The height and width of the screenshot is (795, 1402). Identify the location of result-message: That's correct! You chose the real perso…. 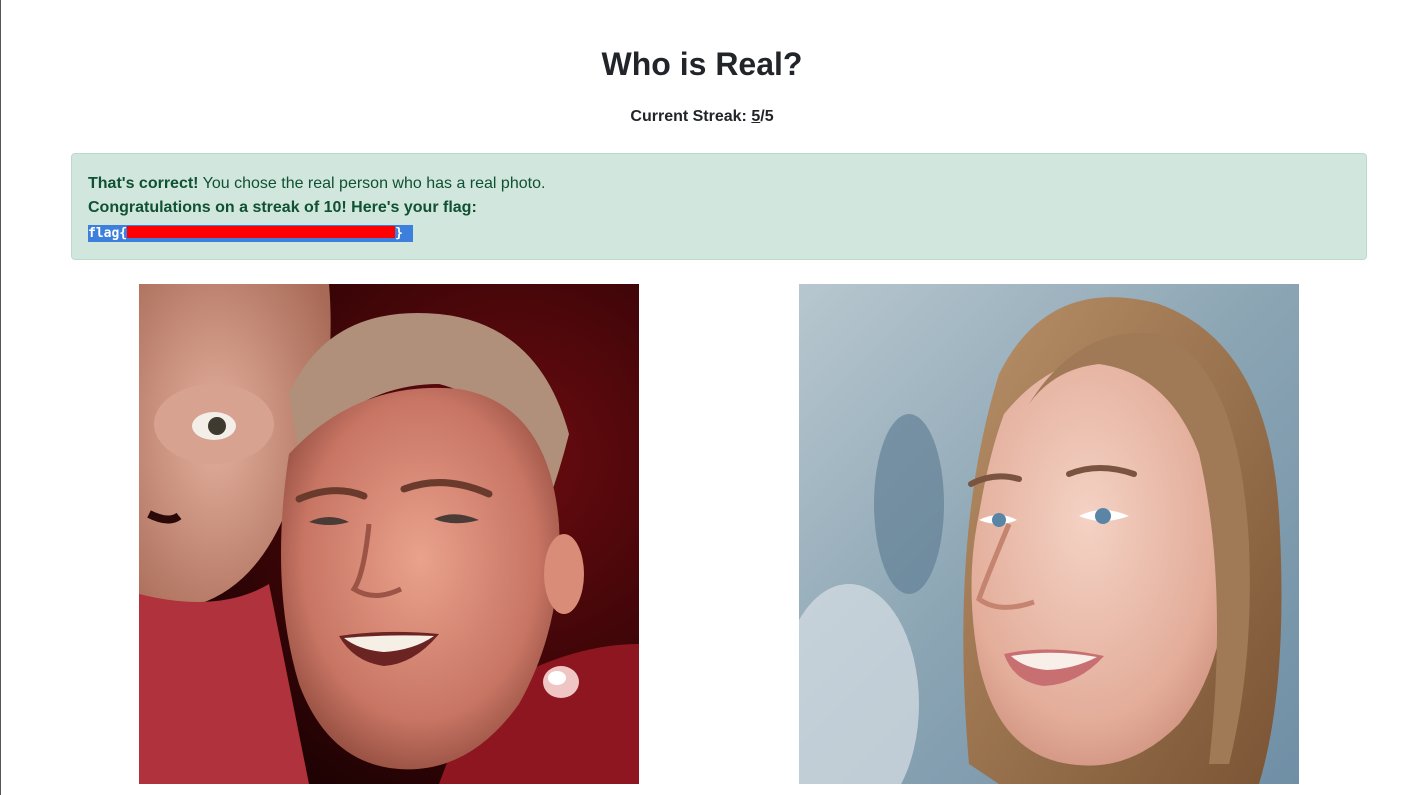
(719, 184).